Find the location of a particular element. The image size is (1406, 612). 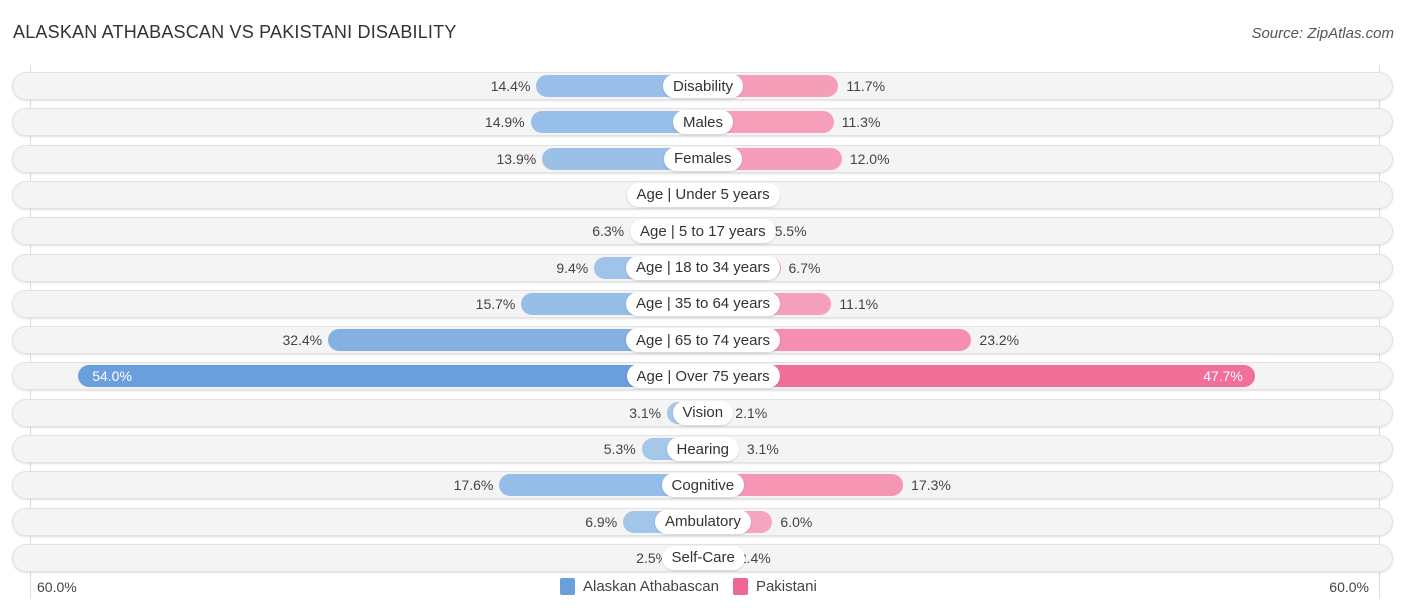

value-label-alaskan-athabascan: 9.4% is located at coordinates (572, 267).